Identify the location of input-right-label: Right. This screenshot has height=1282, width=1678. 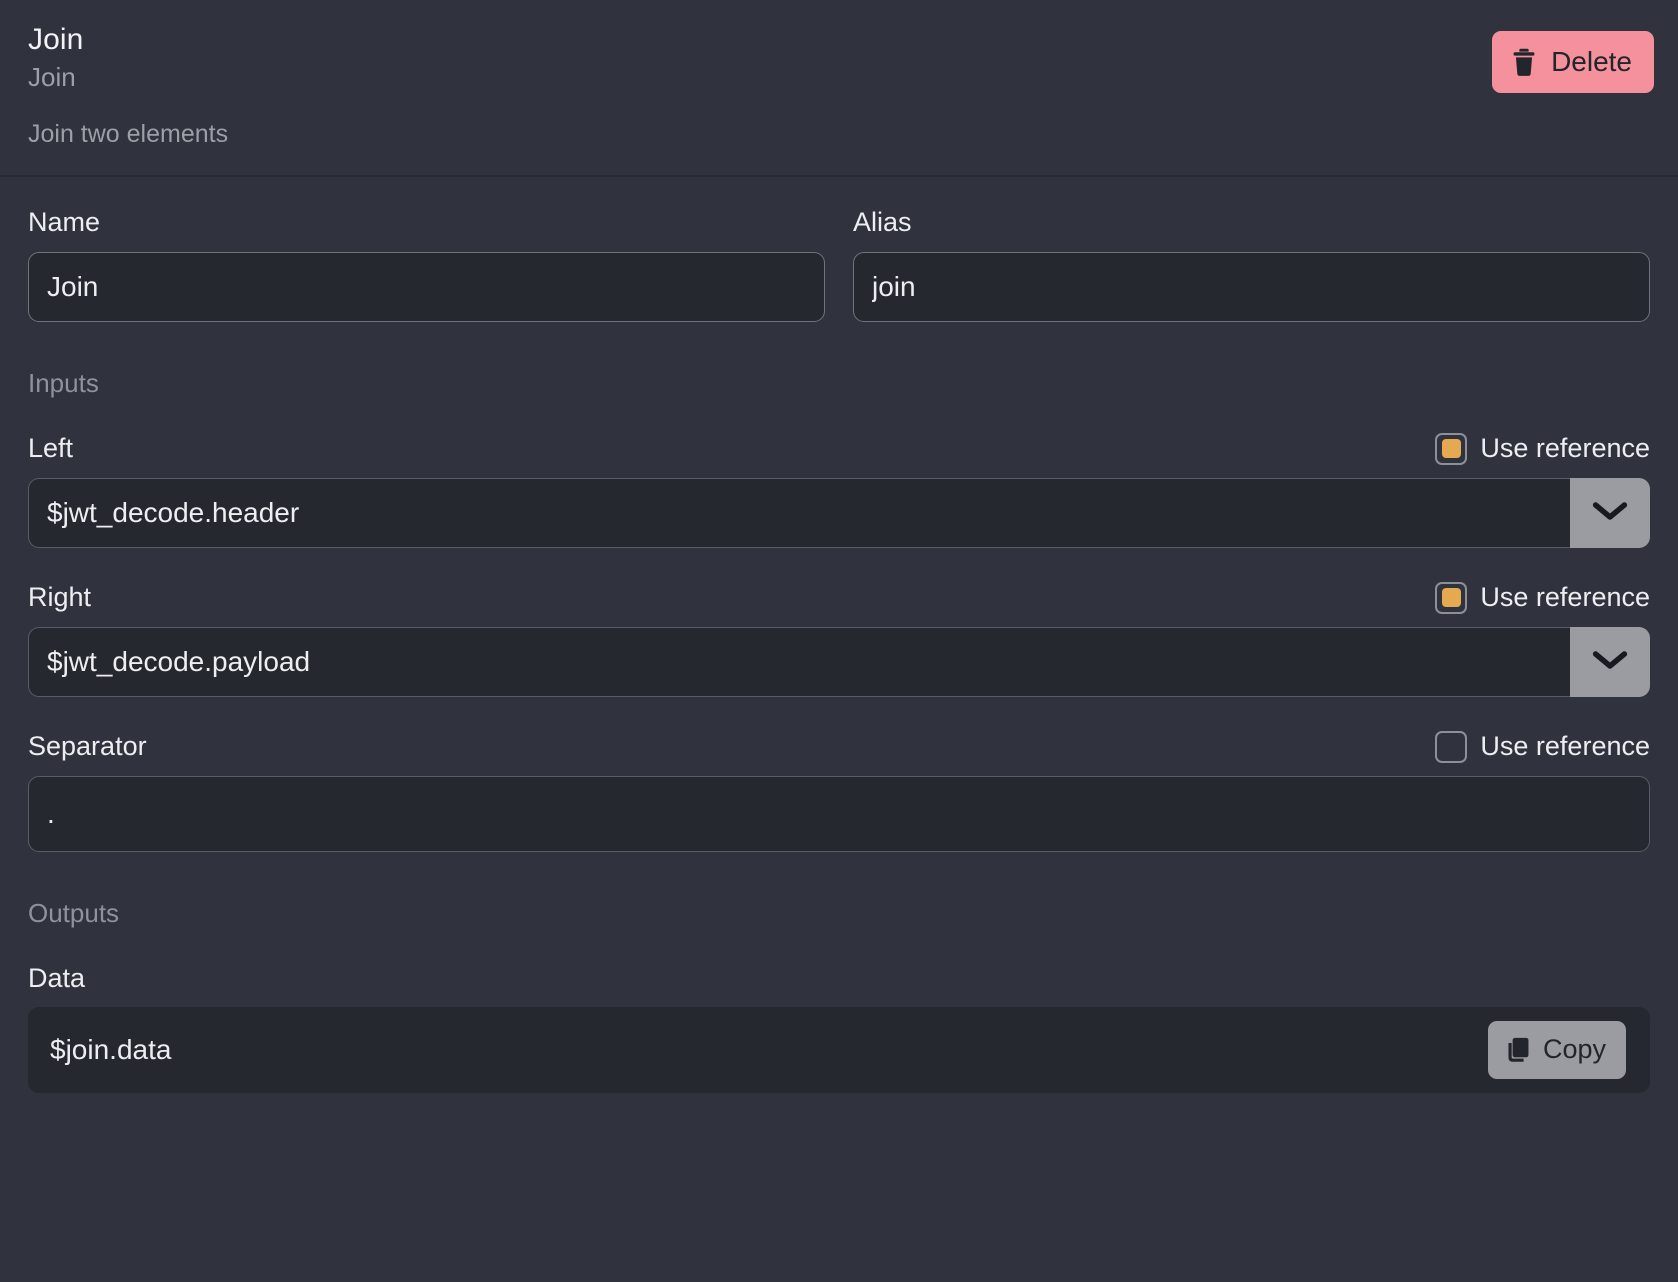
(60, 597).